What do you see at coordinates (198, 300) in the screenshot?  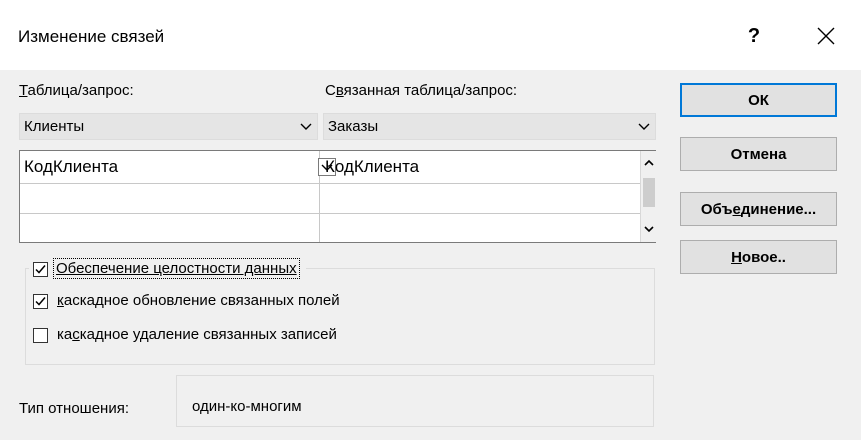 I see `cascade-update-label: каскадное обновление связанных полей` at bounding box center [198, 300].